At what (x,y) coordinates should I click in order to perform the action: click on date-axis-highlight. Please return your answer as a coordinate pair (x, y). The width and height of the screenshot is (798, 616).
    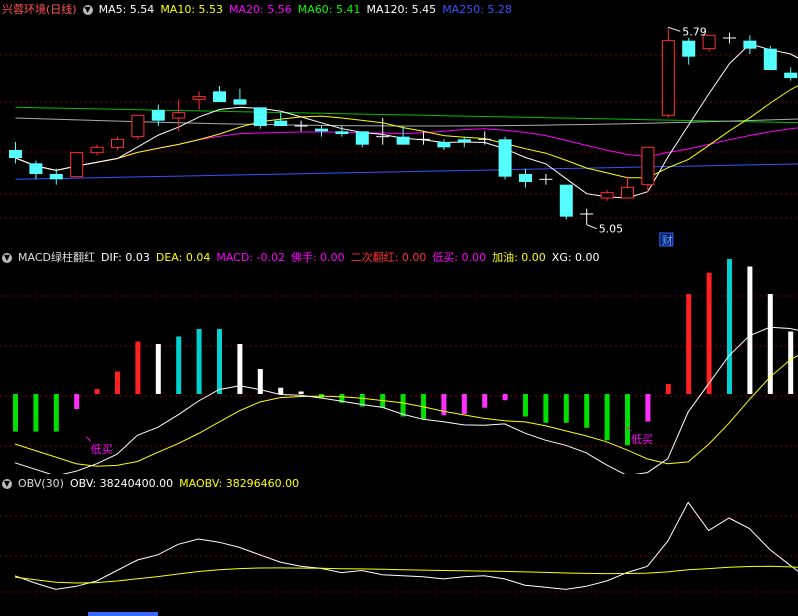
    Looking at the image, I should click on (123, 614).